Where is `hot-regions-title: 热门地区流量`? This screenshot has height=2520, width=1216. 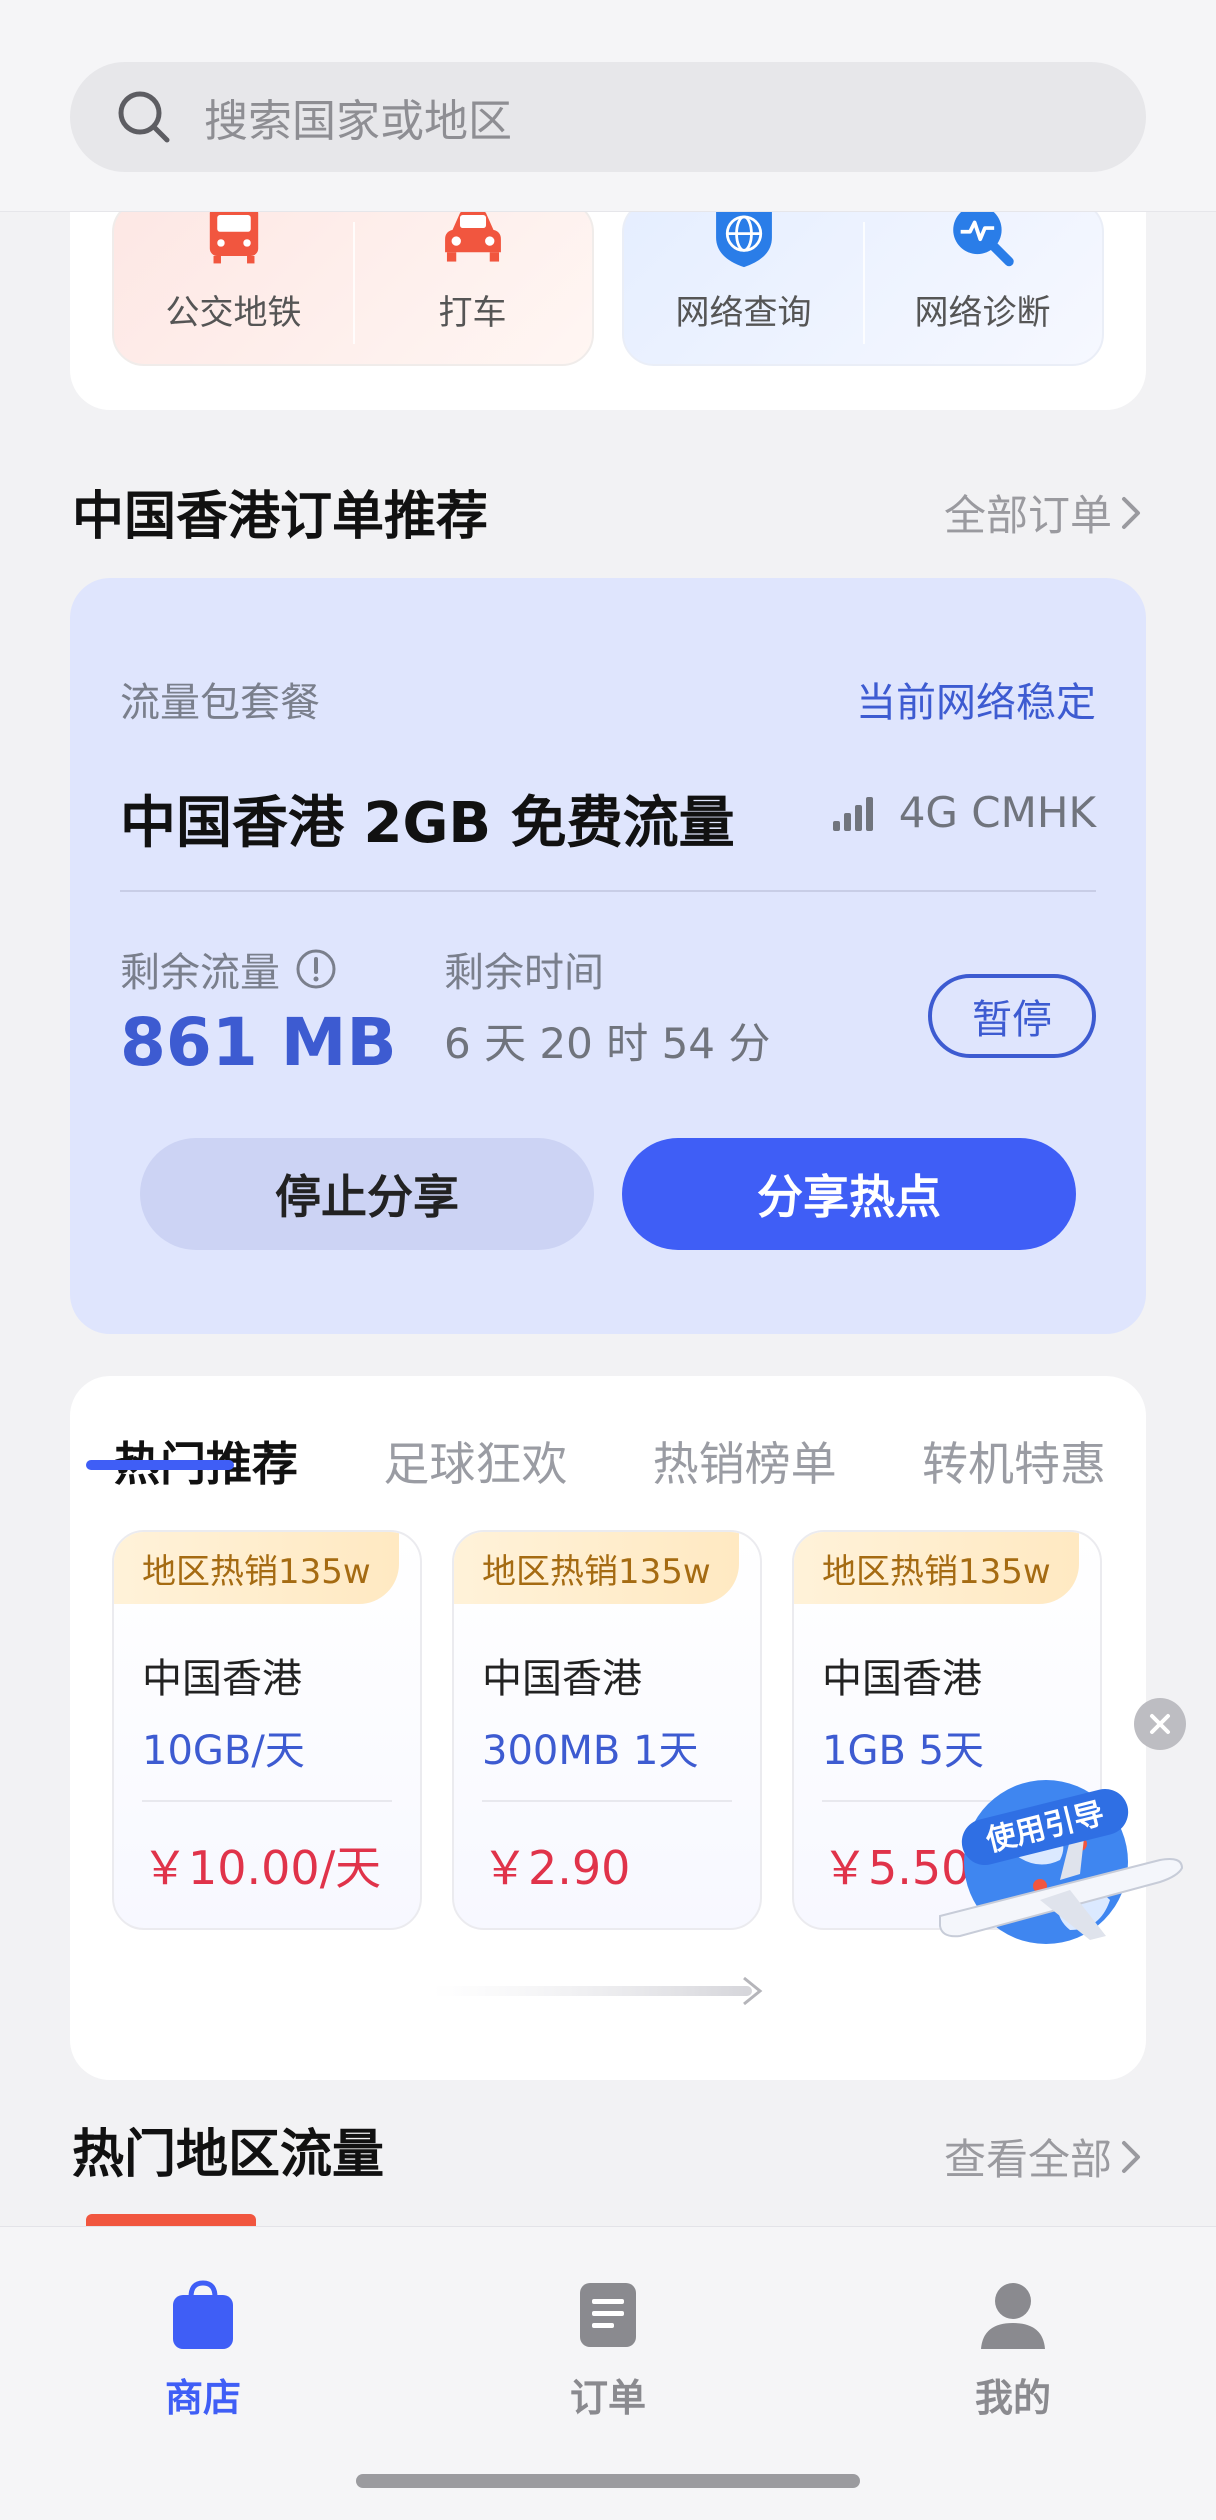 hot-regions-title: 热门地区流量 is located at coordinates (228, 2155).